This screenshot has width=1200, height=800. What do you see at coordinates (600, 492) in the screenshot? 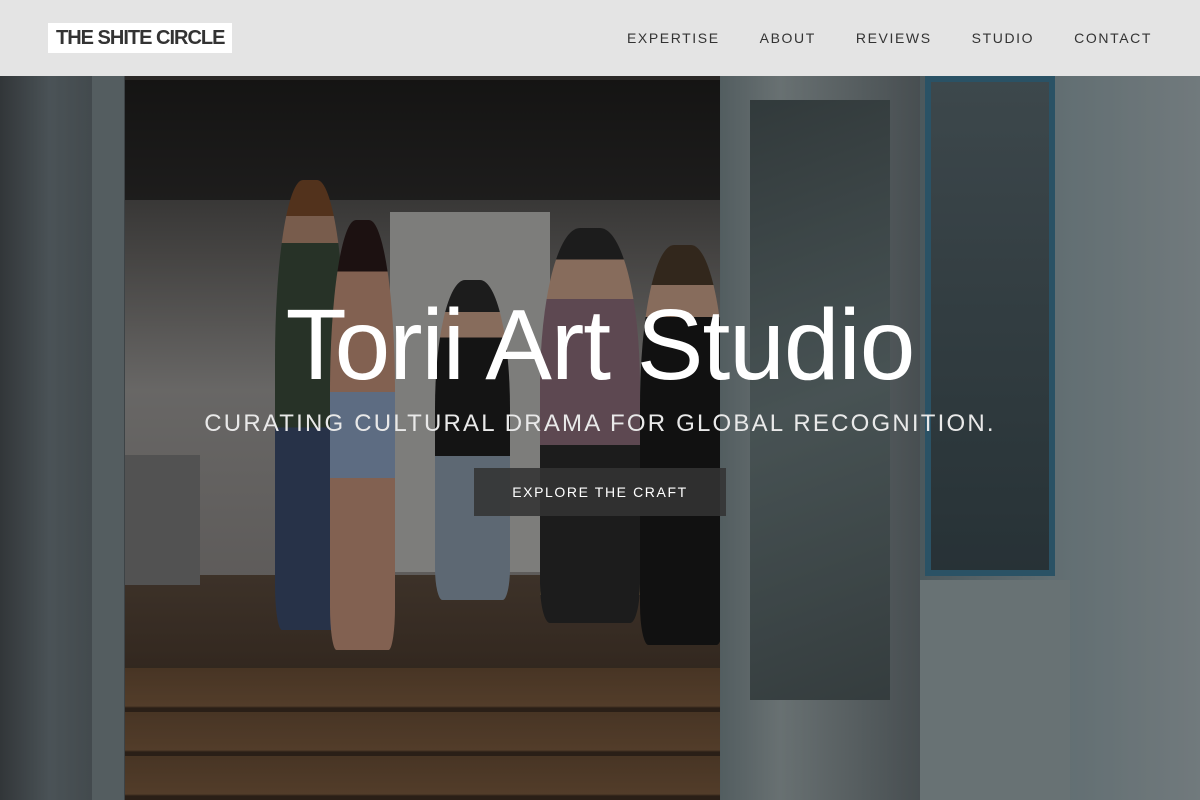
I see `explore-the-craft-button: EXPLORE THE CRAFT` at bounding box center [600, 492].